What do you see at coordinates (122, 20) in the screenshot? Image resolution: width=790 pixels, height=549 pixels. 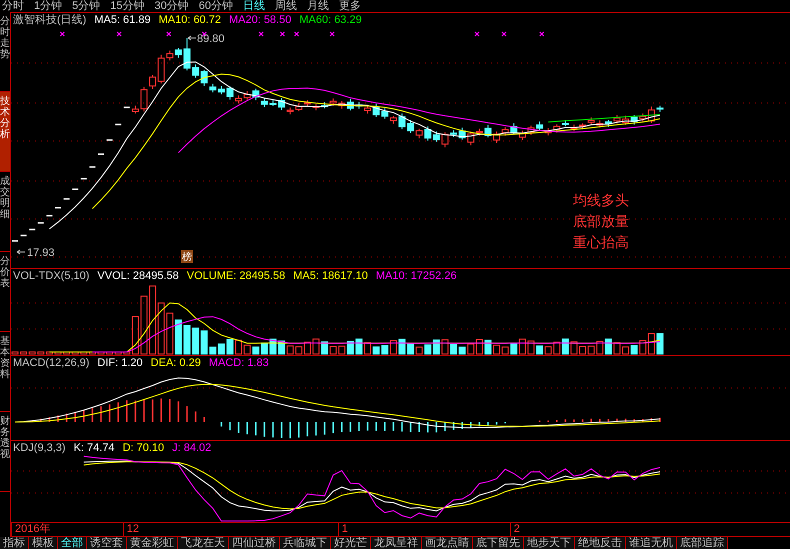 I see `legend-item: MA5: 61.89` at bounding box center [122, 20].